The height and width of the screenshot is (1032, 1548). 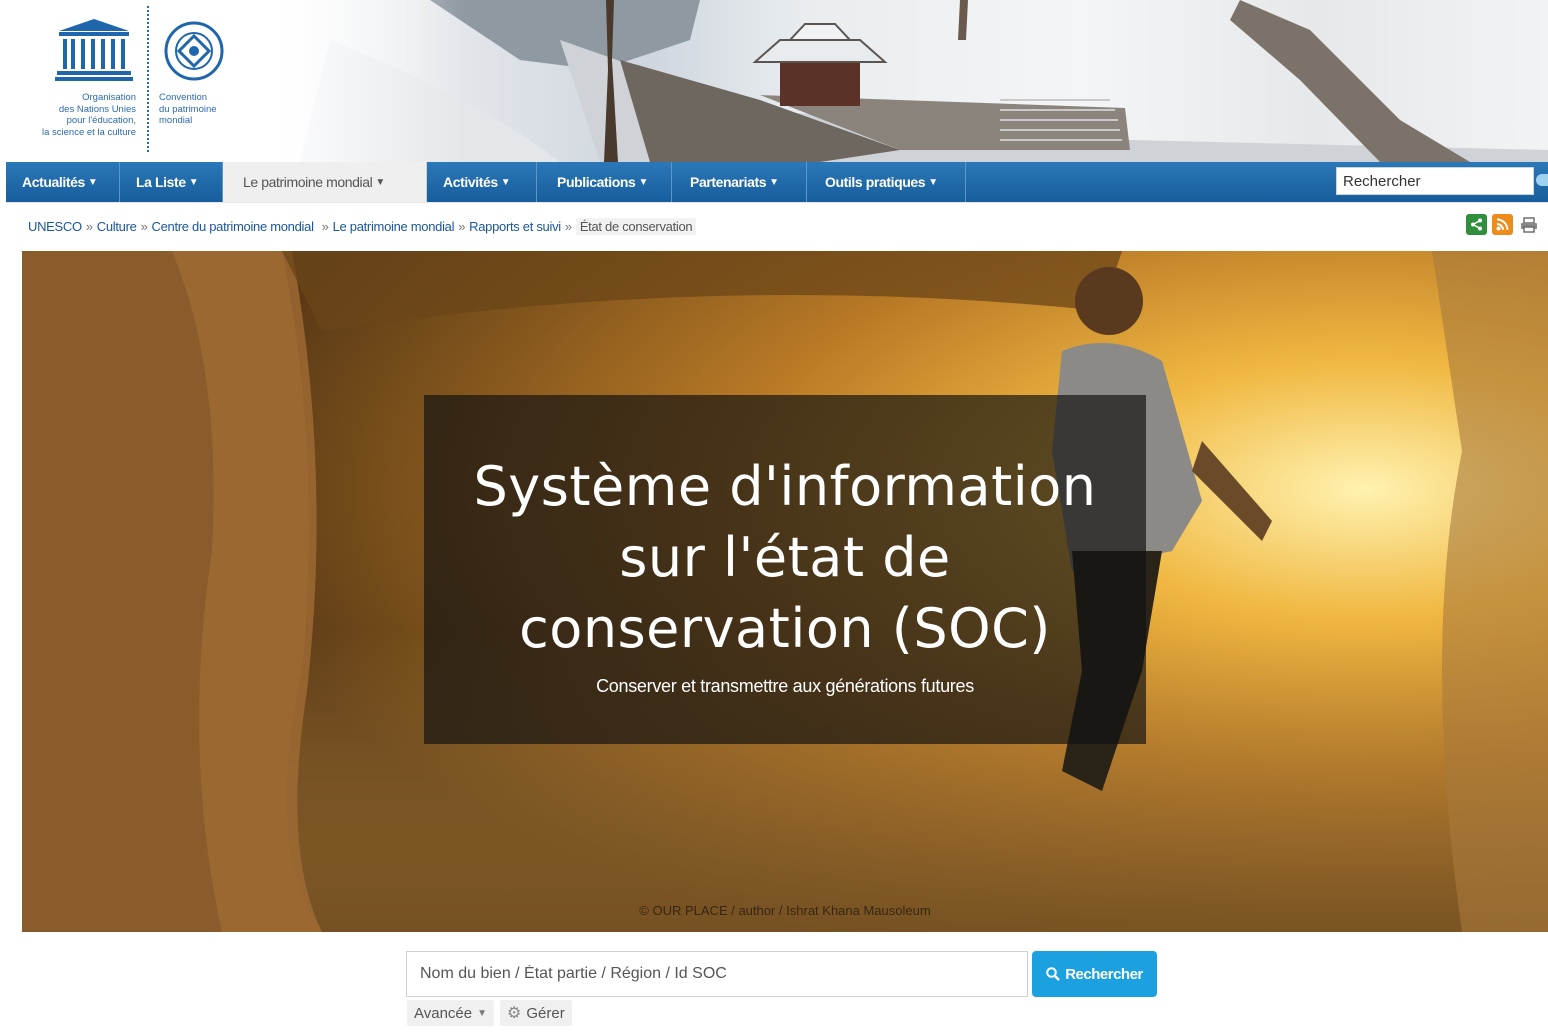 I want to click on rss-icon, so click(x=1502, y=224).